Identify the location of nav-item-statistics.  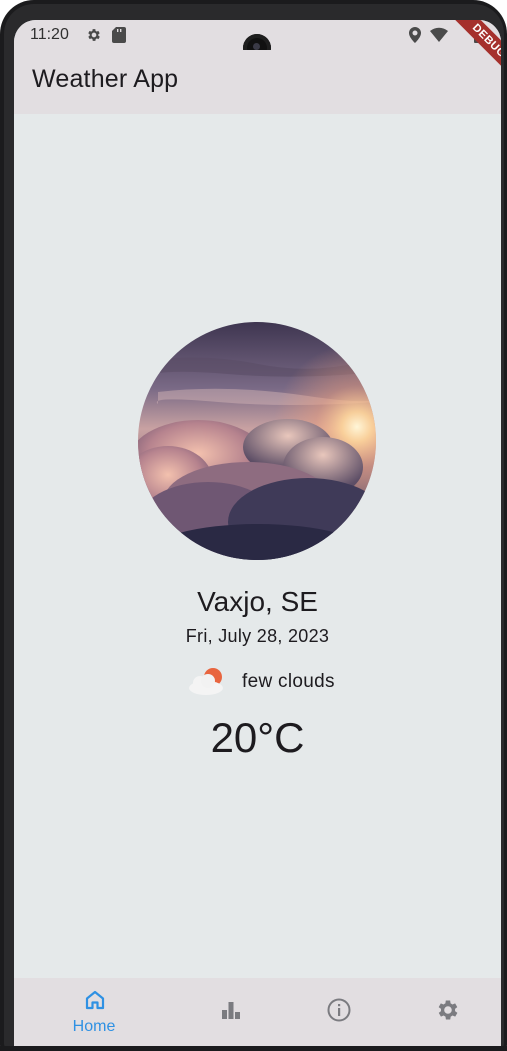
(231, 1012).